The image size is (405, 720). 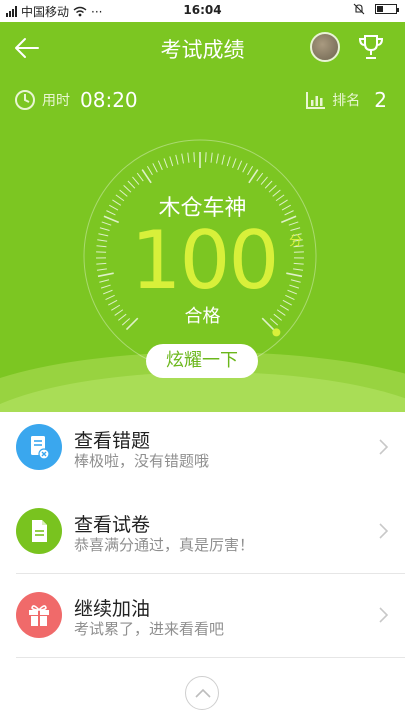 I want to click on nav-bar: 考试成绩, so click(x=202, y=48).